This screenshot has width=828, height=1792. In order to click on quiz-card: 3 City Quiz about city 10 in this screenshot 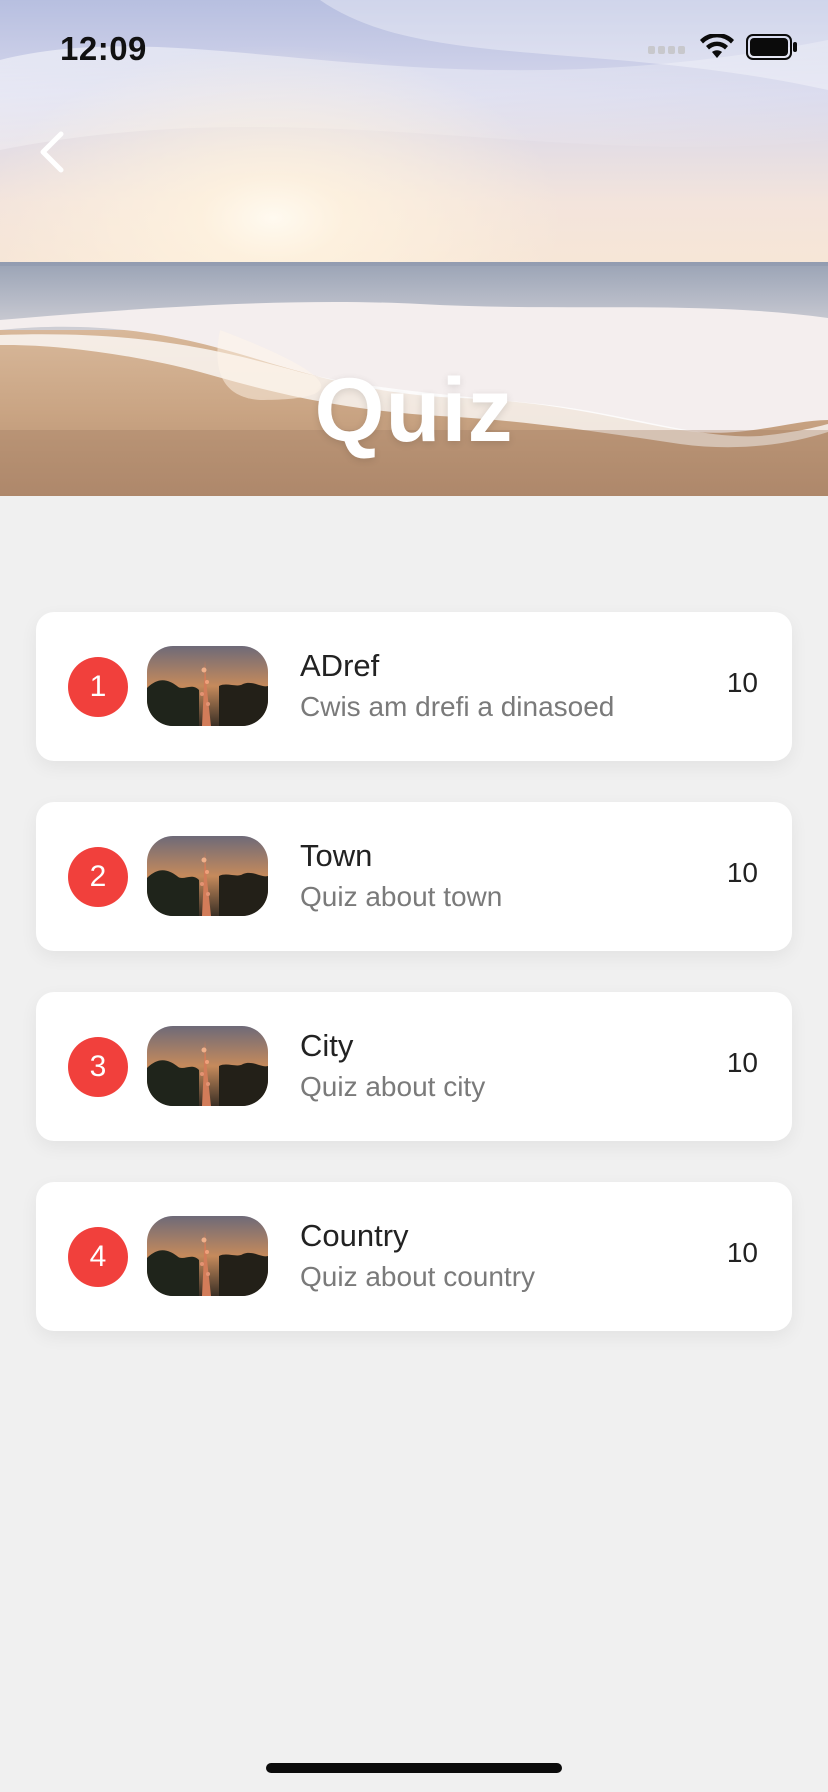, I will do `click(414, 1066)`.